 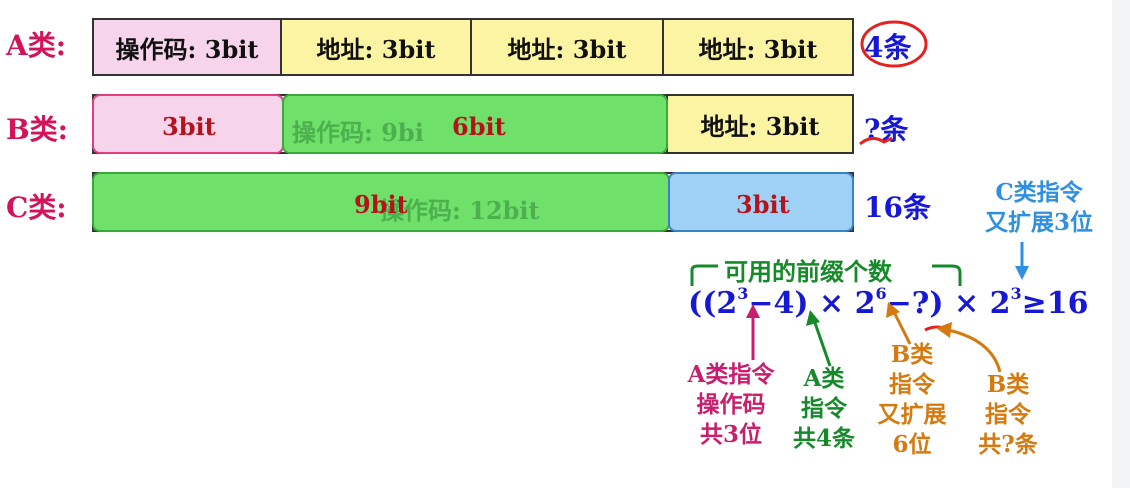 I want to click on row-b-label: B类:, so click(x=37, y=129).